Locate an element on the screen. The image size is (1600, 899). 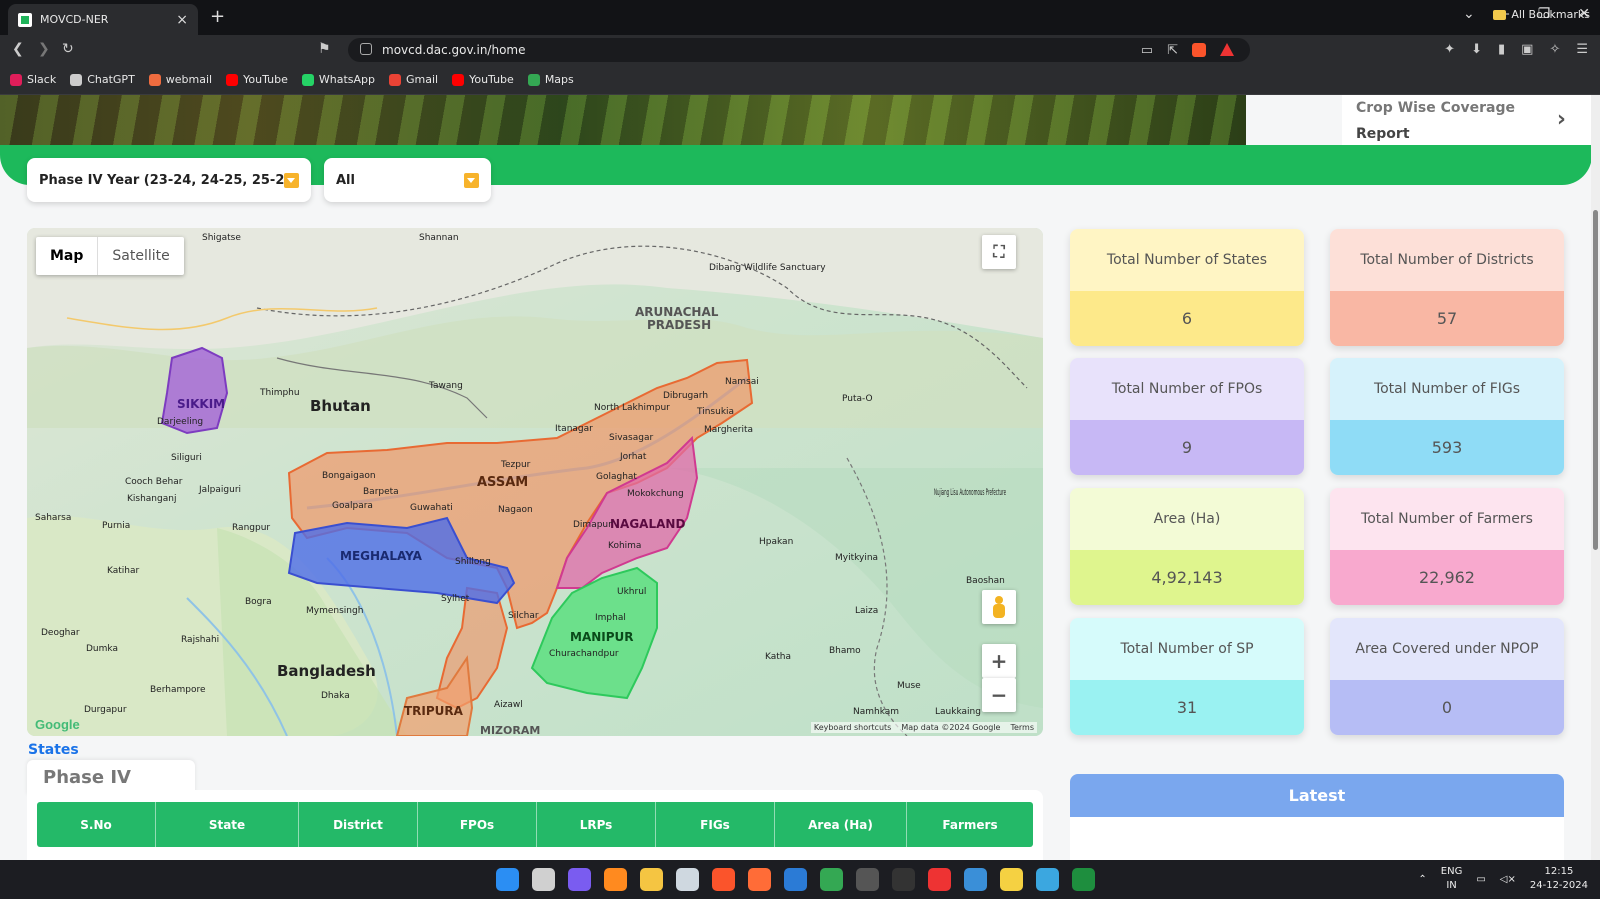
phase-year-value: Phase IV Year (23-24, 24-25, 25-26) is located at coordinates (169, 180).